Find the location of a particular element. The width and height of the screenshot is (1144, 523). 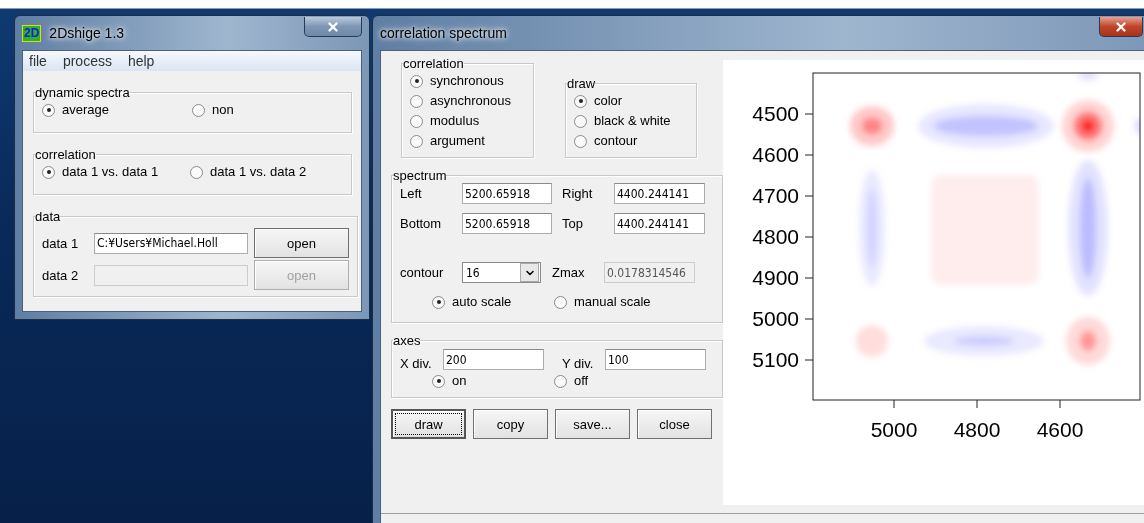

group-title: draw is located at coordinates (581, 83).